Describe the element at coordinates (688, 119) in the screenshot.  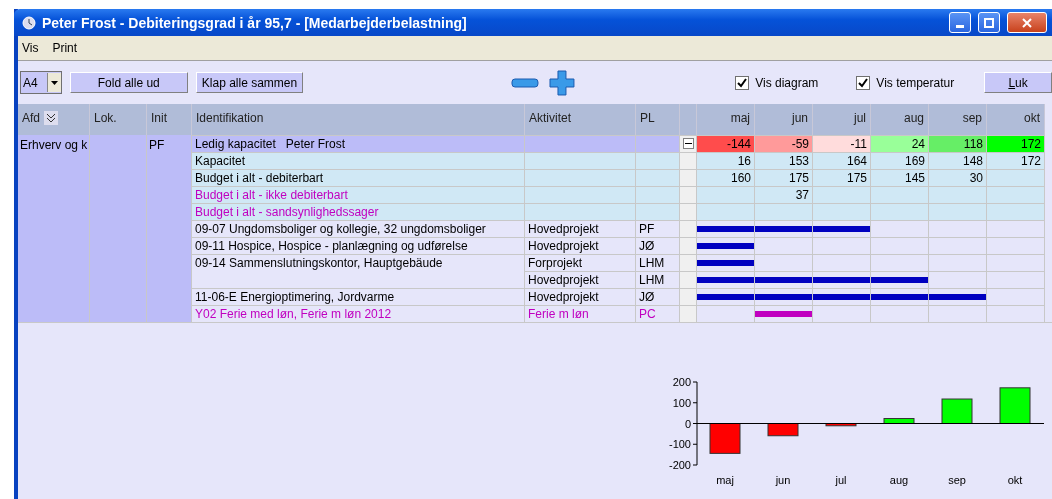
I see `column-header` at that location.